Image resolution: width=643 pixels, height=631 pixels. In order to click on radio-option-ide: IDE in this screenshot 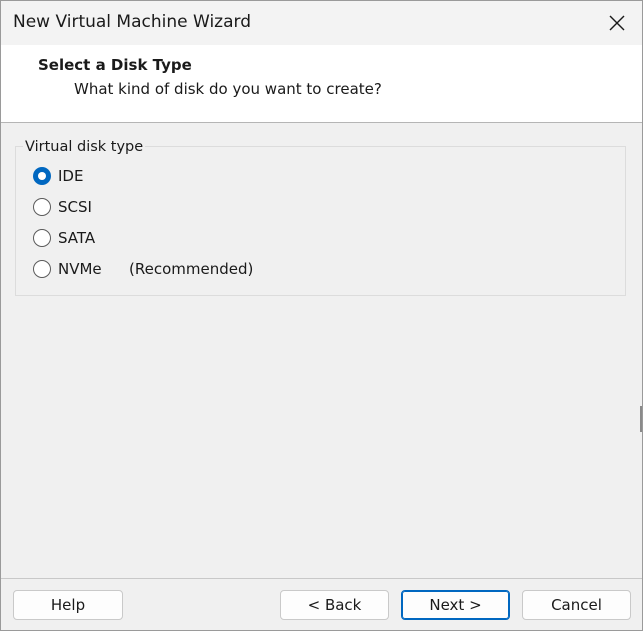, I will do `click(58, 176)`.